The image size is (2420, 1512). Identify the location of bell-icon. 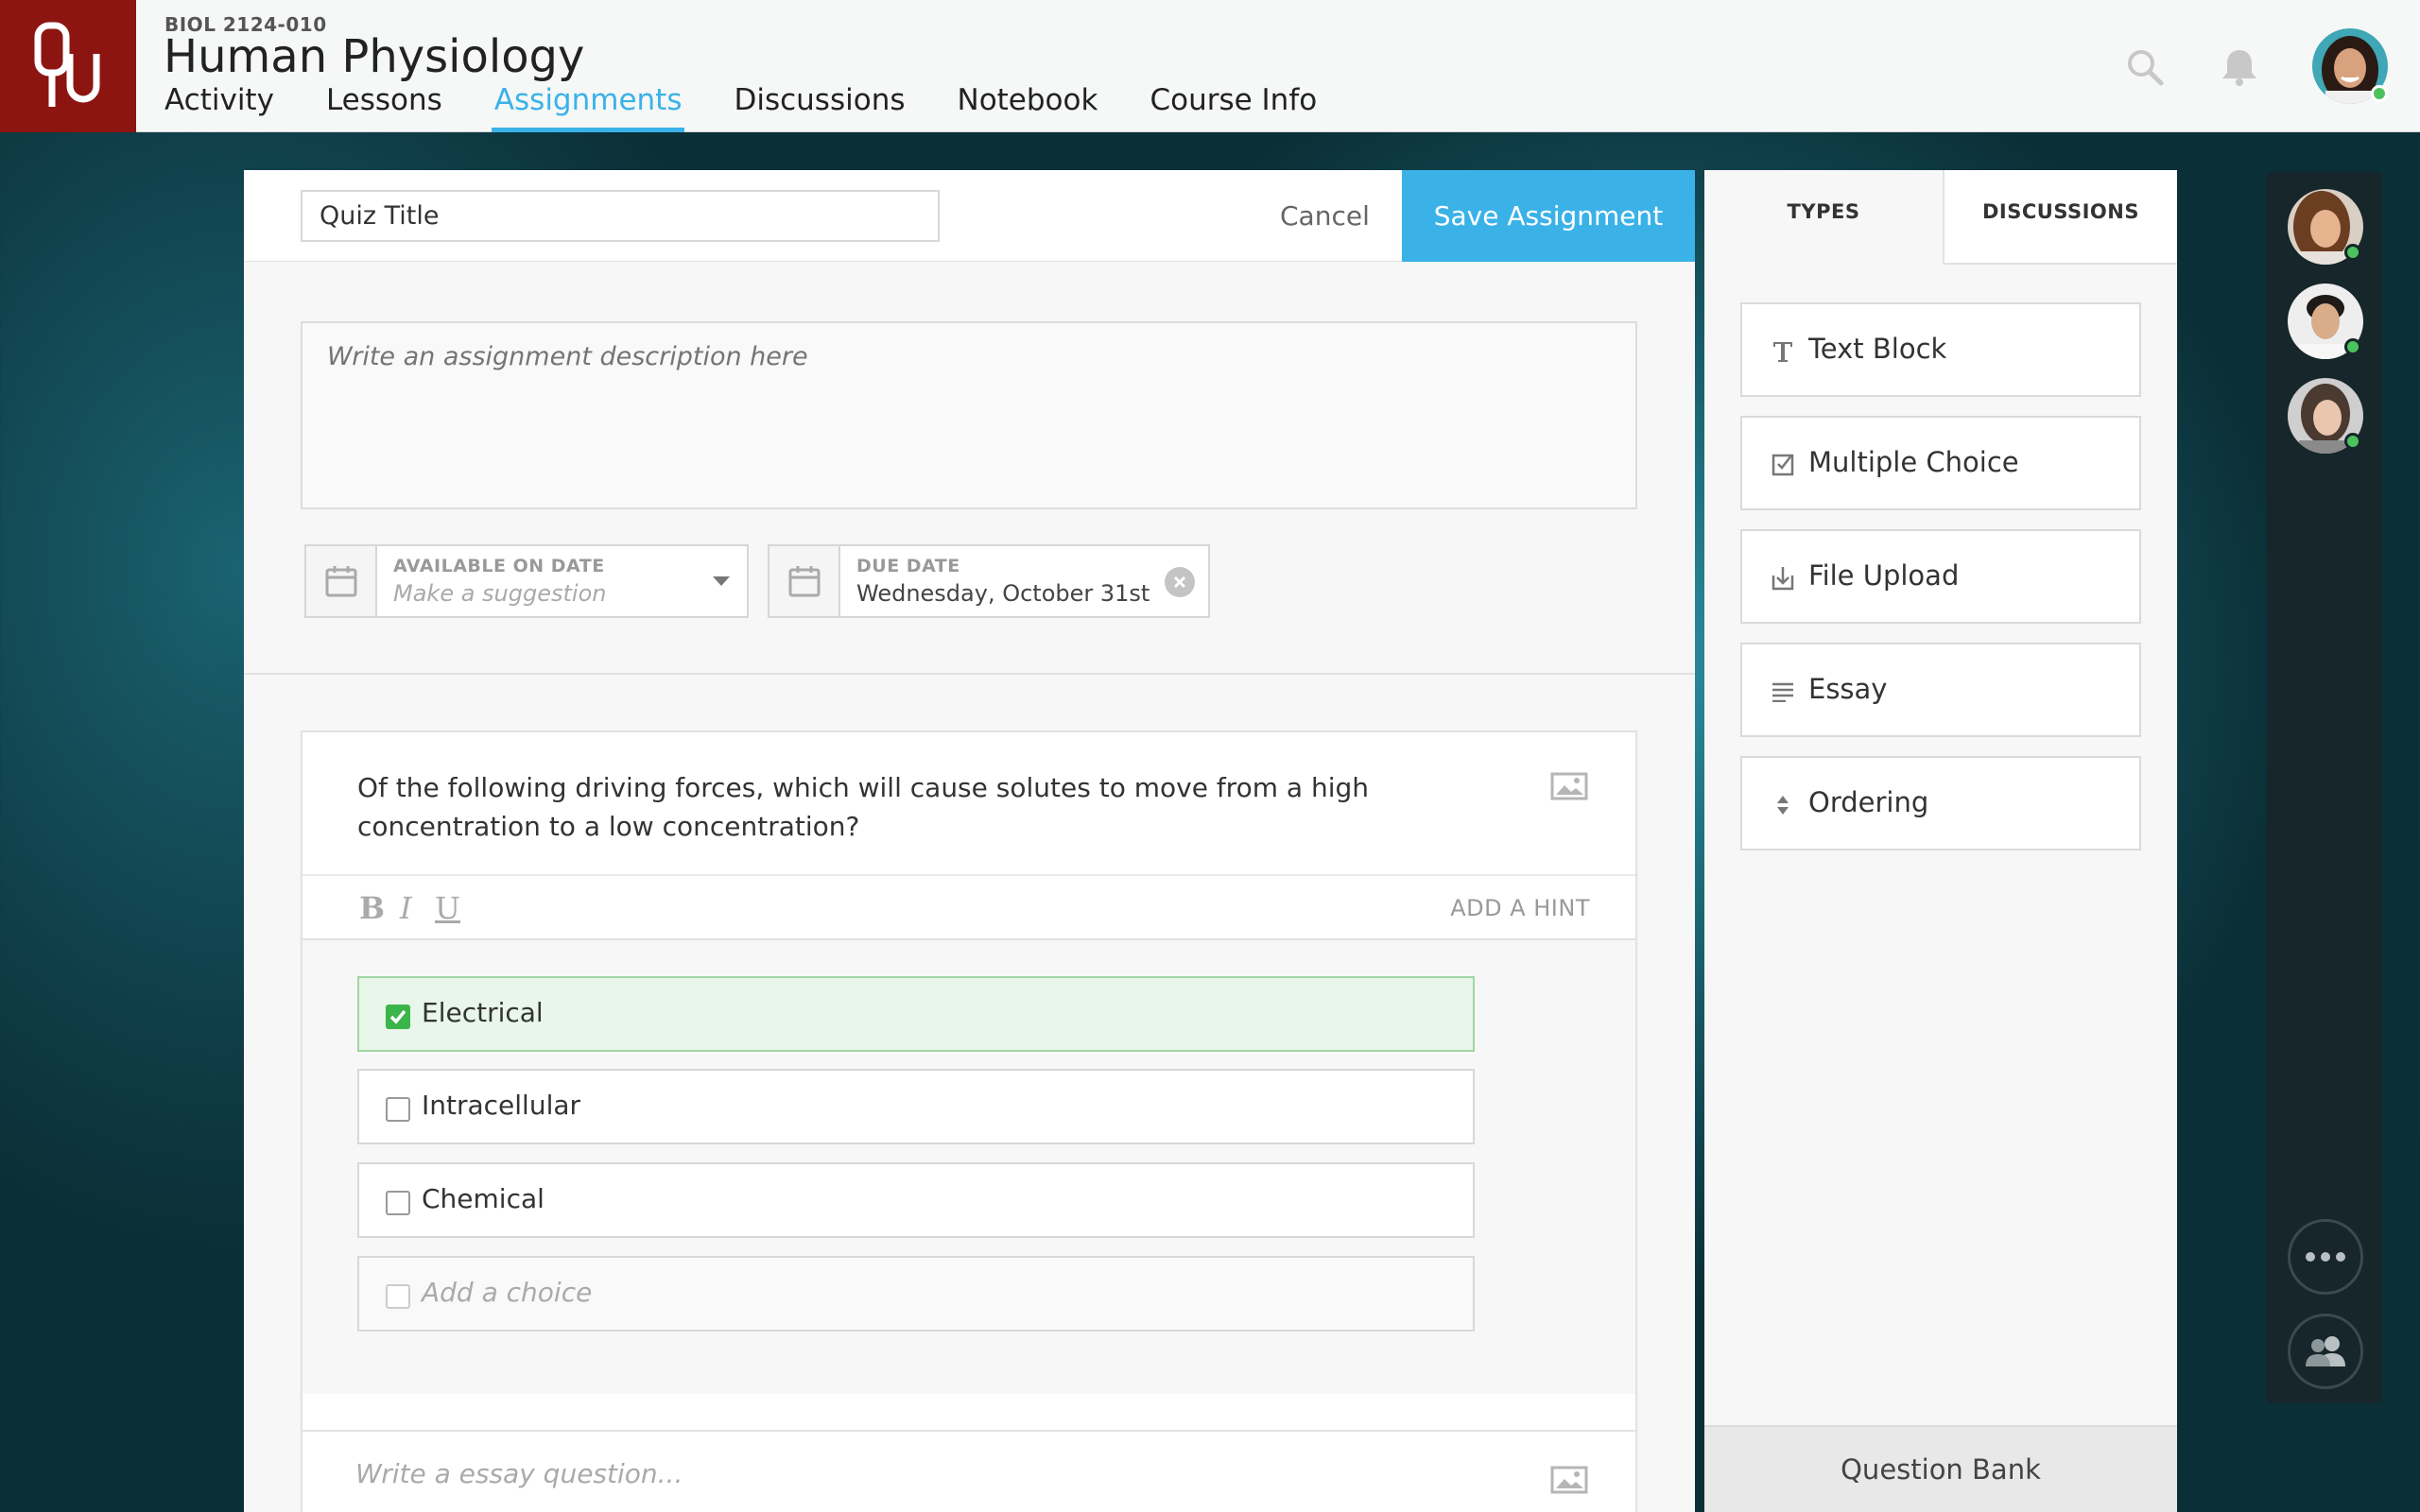
(2239, 67).